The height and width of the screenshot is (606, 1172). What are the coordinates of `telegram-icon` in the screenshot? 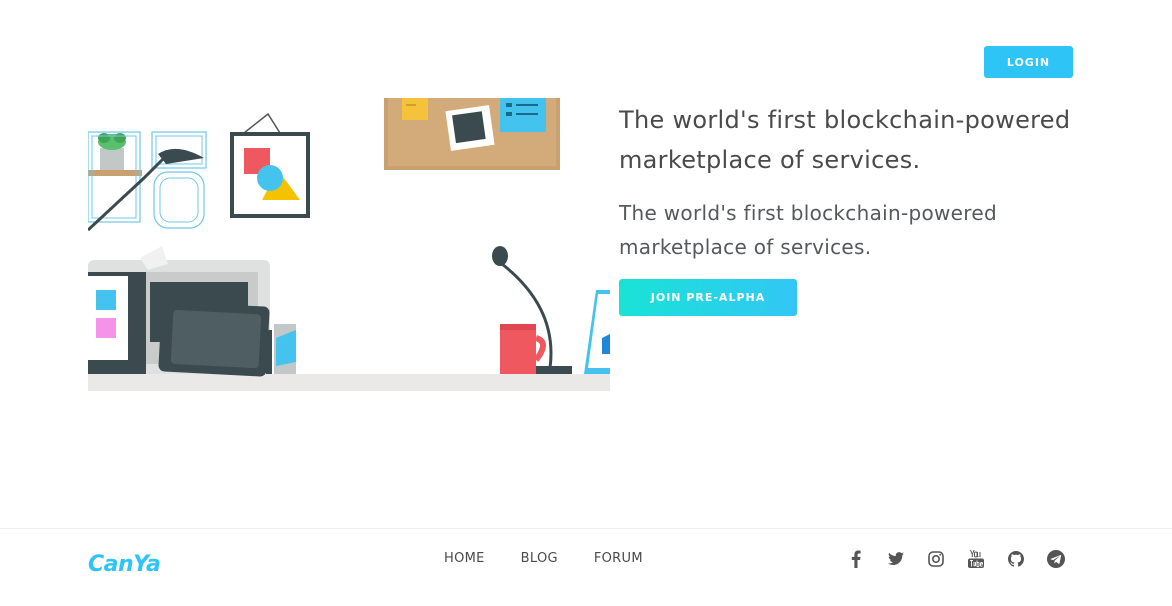 It's located at (1056, 559).